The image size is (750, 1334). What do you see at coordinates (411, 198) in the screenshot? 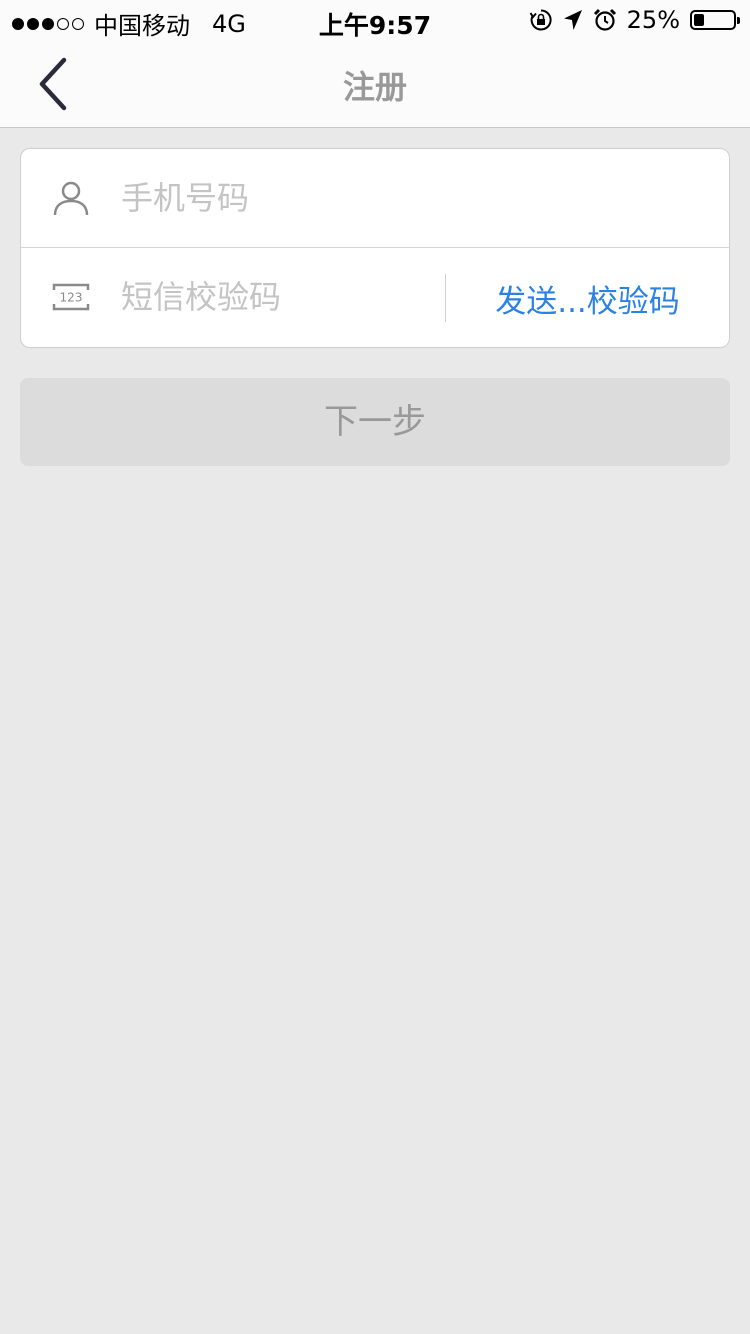
I see `phone-input` at bounding box center [411, 198].